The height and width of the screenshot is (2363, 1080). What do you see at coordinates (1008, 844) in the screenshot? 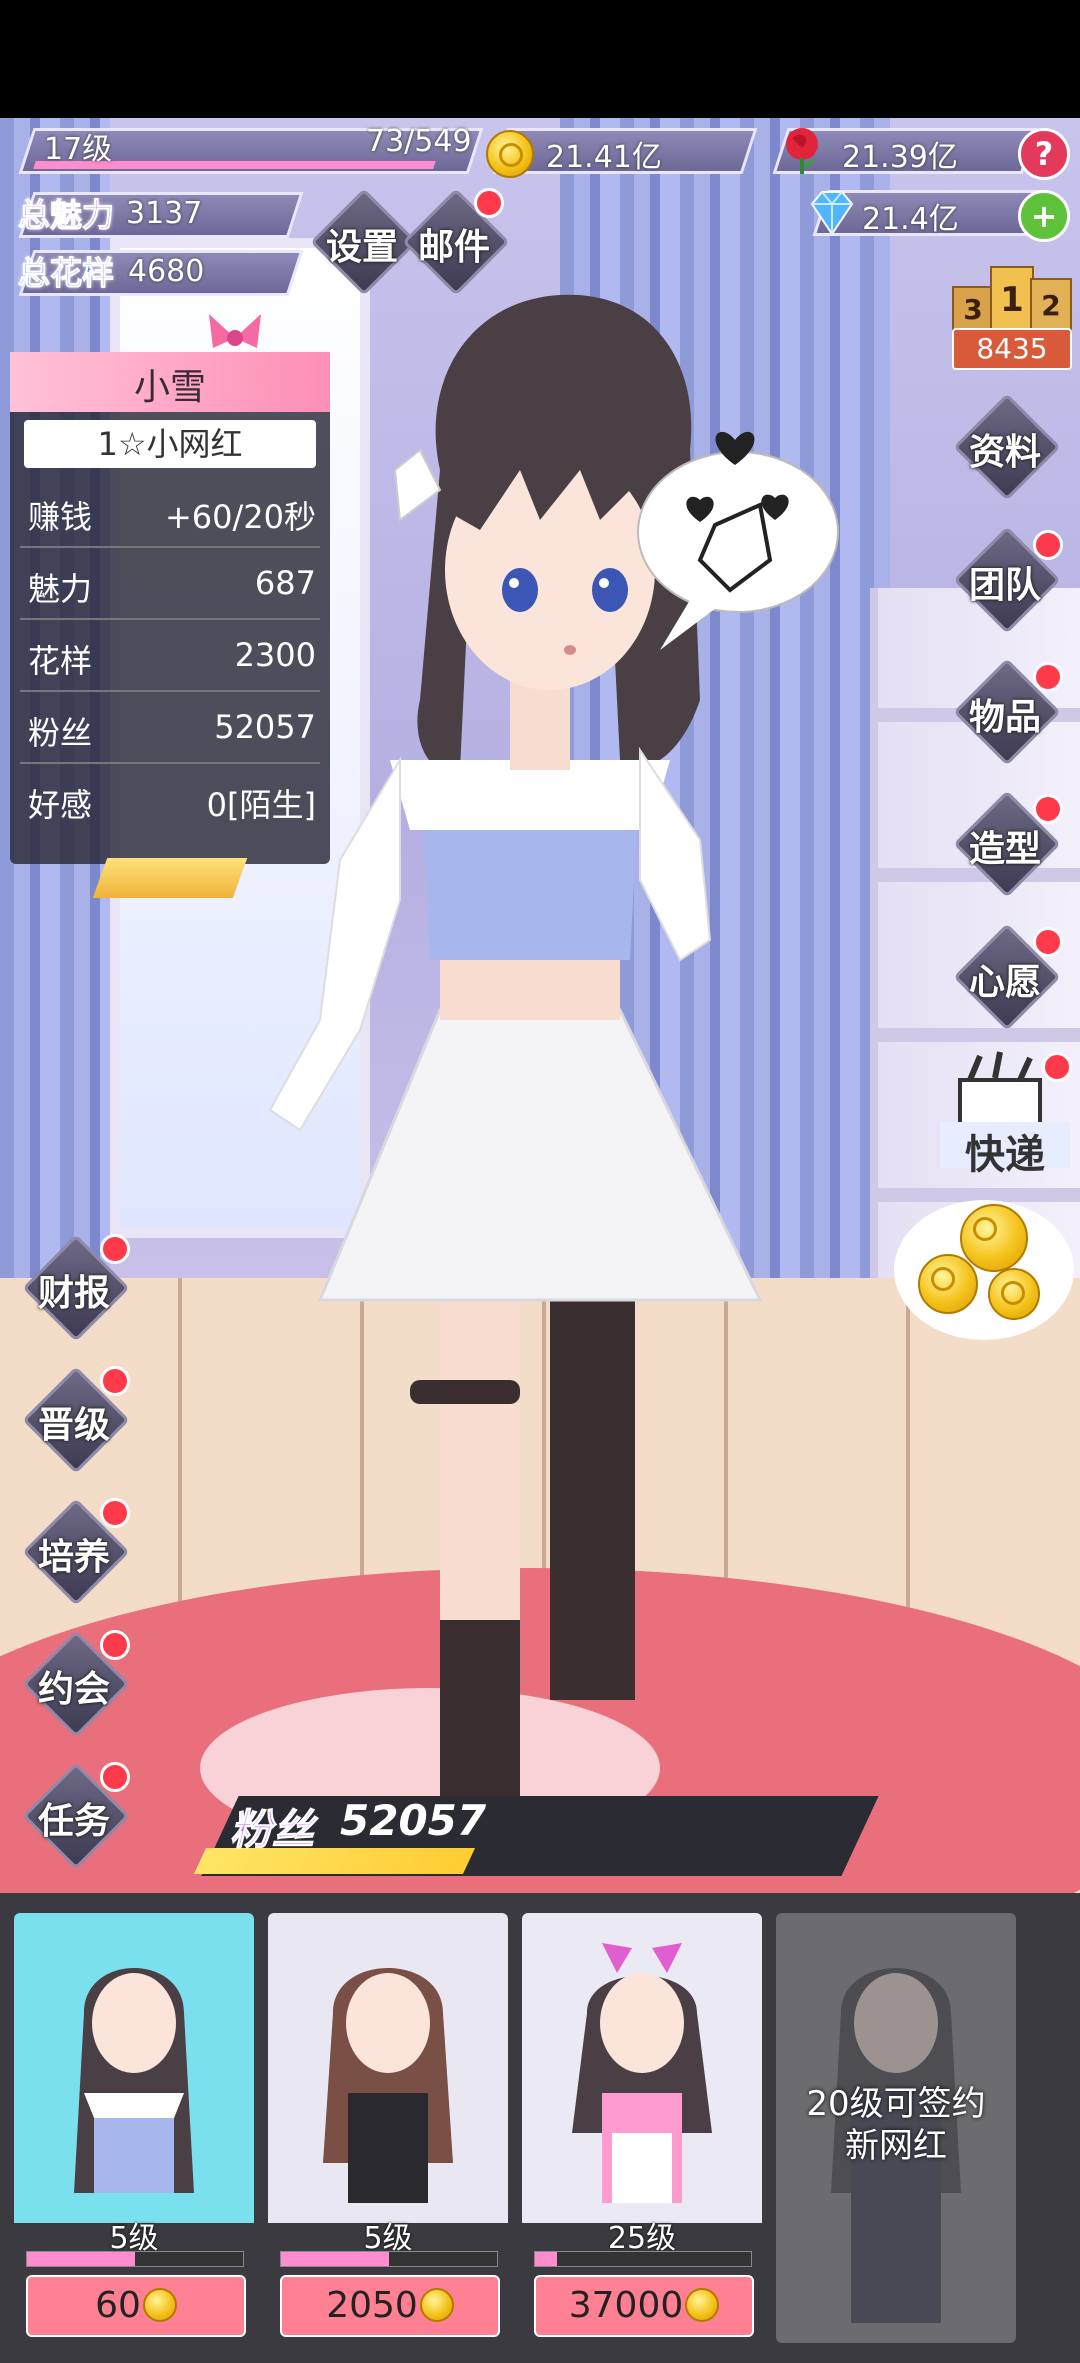
I see `menu-styling-button: 造型` at bounding box center [1008, 844].